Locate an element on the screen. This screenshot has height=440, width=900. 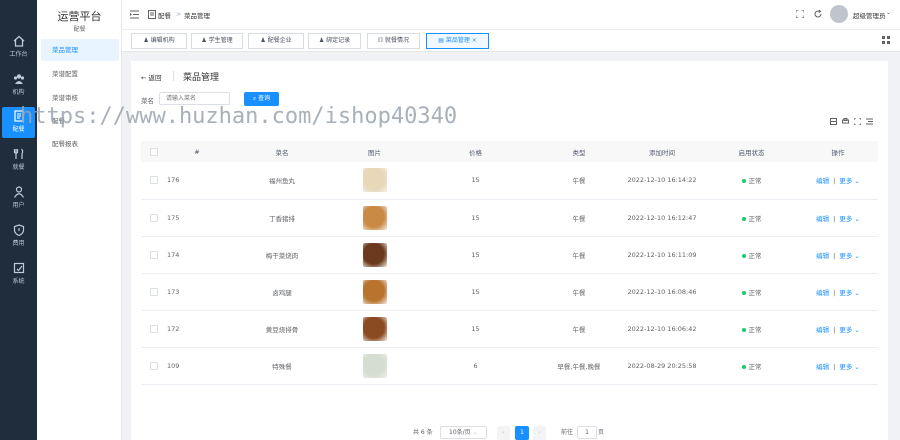
goto-page-input is located at coordinates (587, 432).